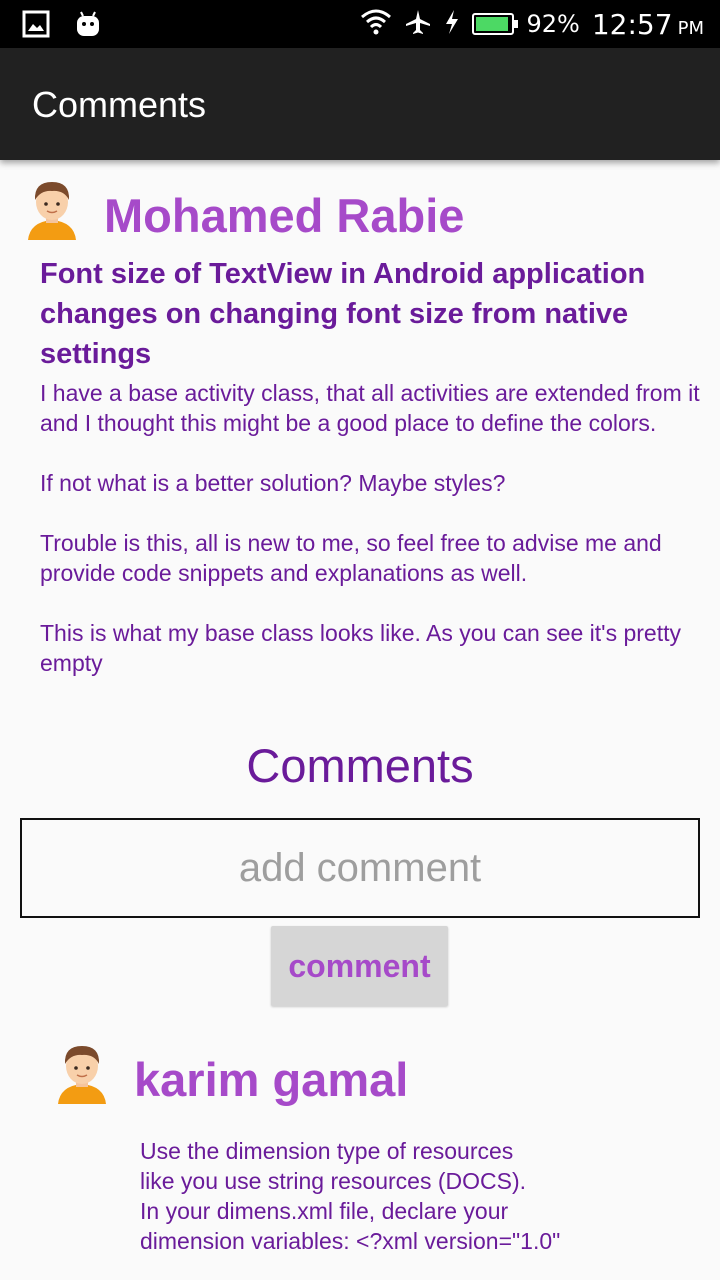 Image resolution: width=720 pixels, height=1280 pixels. What do you see at coordinates (418, 24) in the screenshot?
I see `airplane-icon` at bounding box center [418, 24].